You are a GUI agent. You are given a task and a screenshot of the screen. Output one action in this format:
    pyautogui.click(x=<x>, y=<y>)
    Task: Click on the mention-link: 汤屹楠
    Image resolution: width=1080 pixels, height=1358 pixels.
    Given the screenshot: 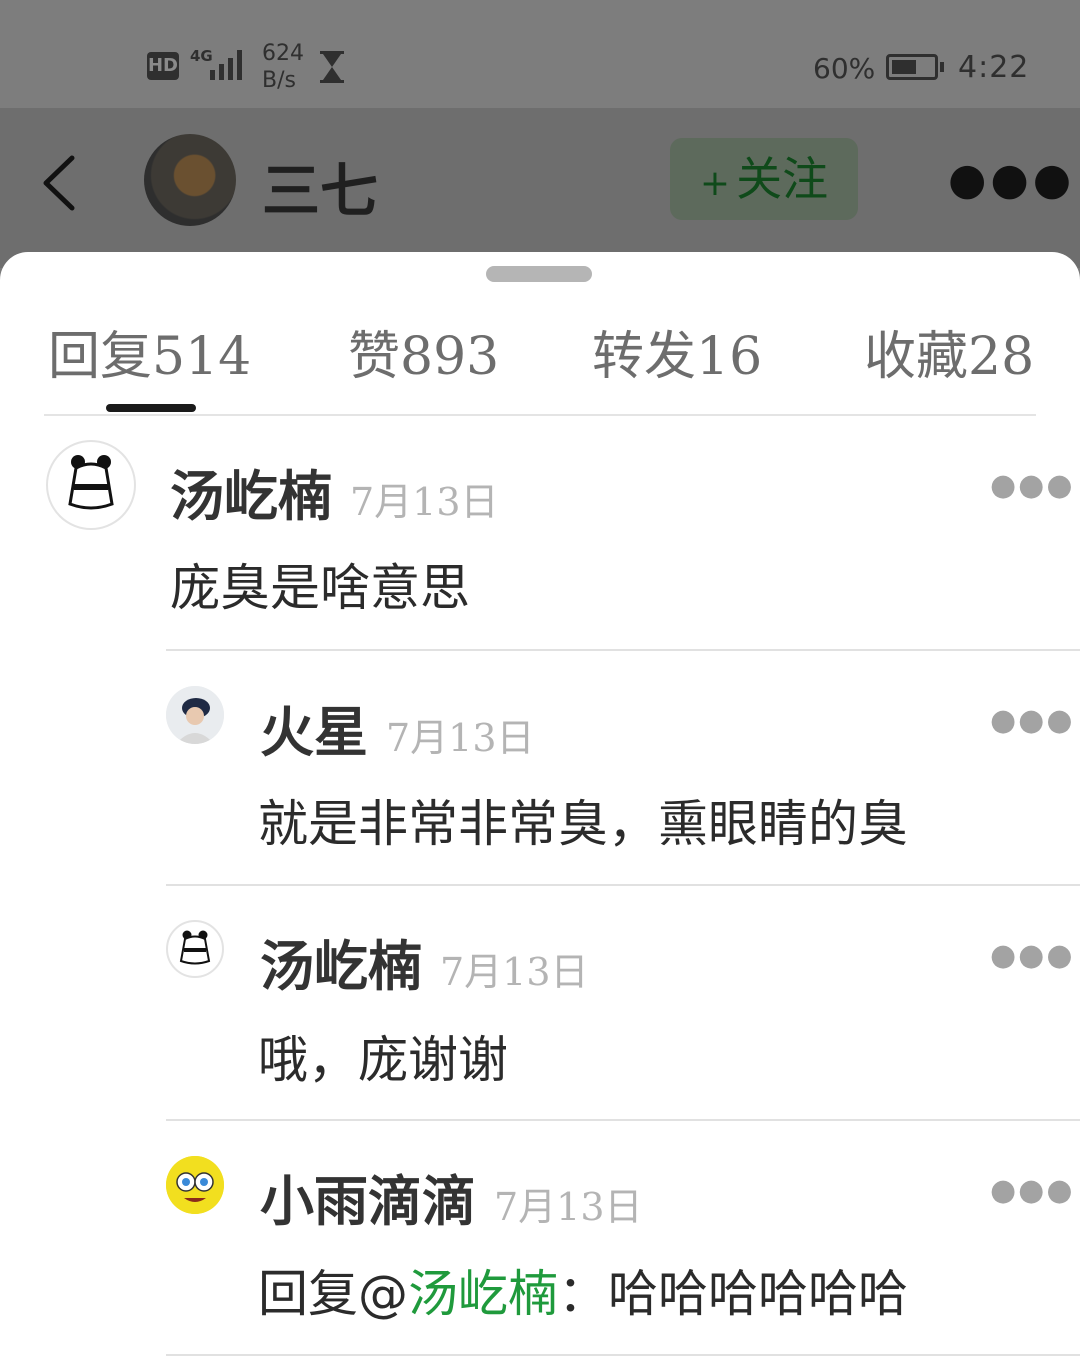 What is the action you would take?
    pyautogui.click(x=483, y=1294)
    